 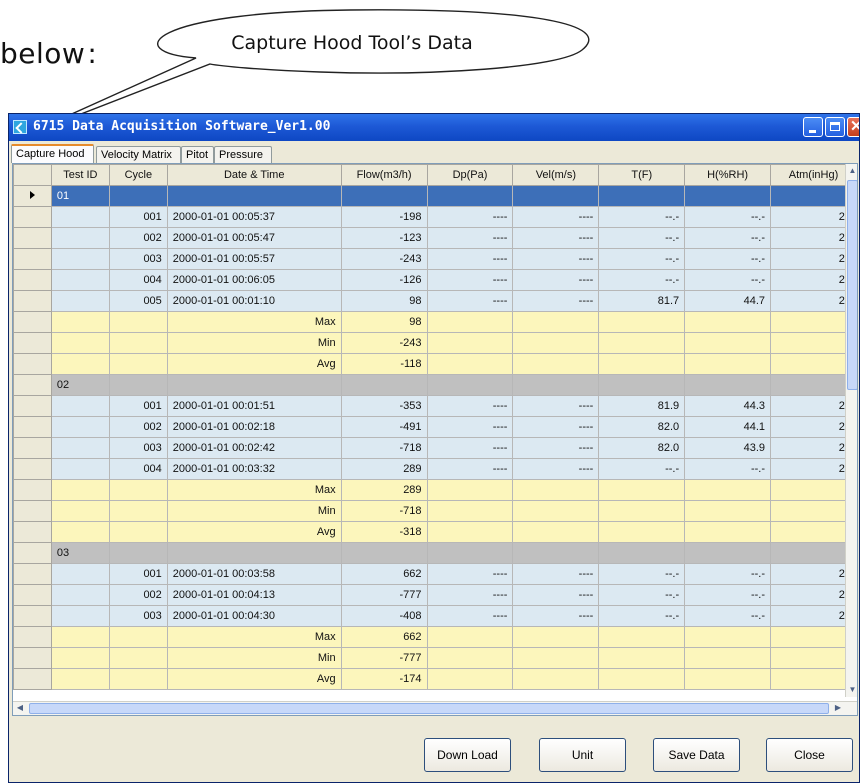 I want to click on scroll-up-icon: ▲, so click(x=852, y=171).